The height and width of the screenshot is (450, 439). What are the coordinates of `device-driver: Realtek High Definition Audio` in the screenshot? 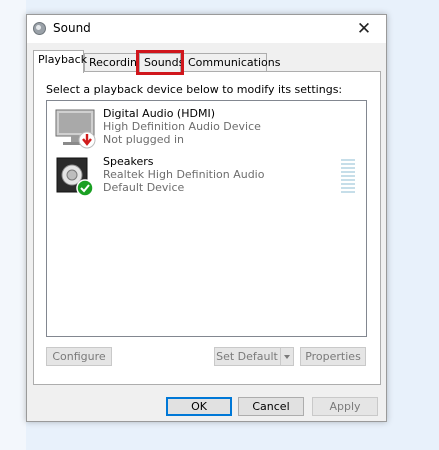 It's located at (184, 174).